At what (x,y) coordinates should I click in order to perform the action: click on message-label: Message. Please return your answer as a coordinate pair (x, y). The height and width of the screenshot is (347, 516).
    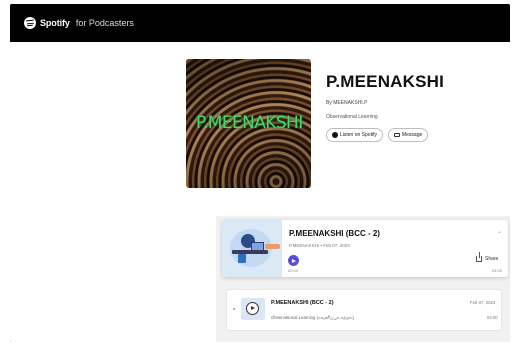
    Looking at the image, I should click on (412, 135).